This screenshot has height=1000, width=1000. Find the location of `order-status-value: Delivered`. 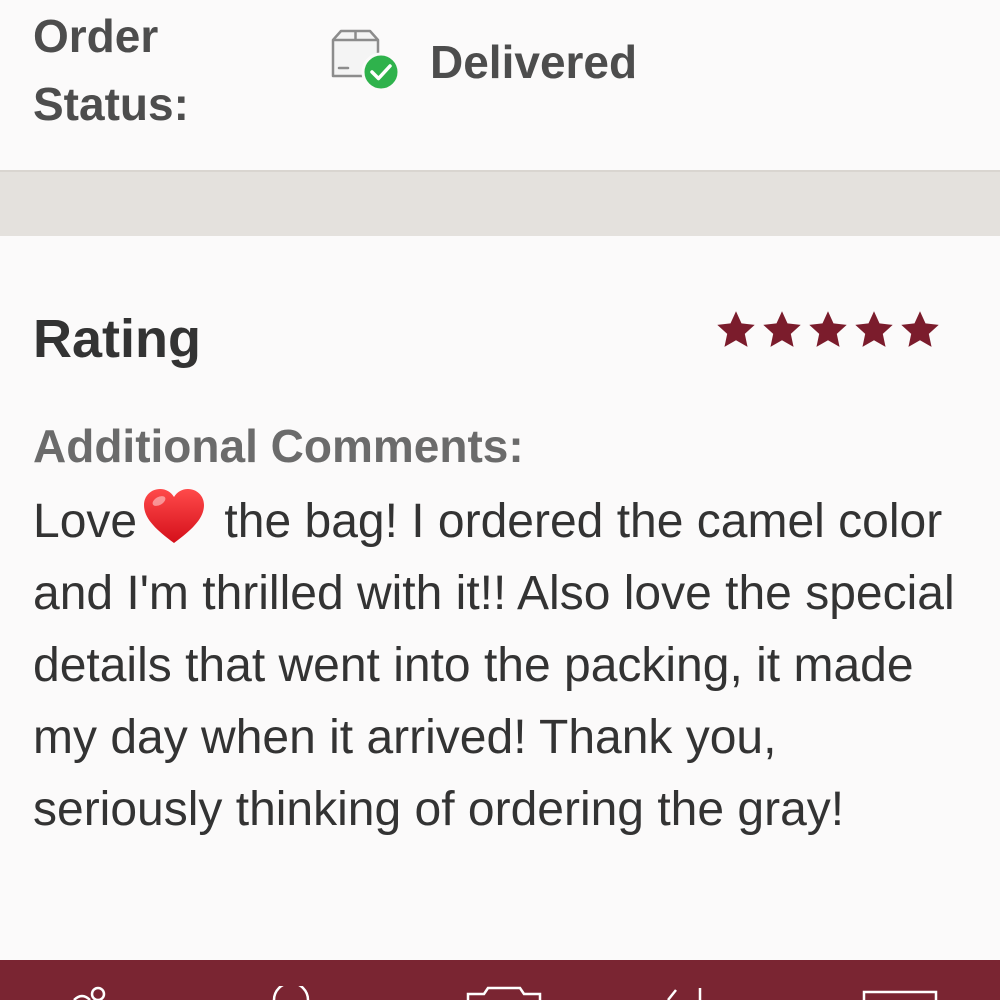

order-status-value: Delivered is located at coordinates (534, 62).